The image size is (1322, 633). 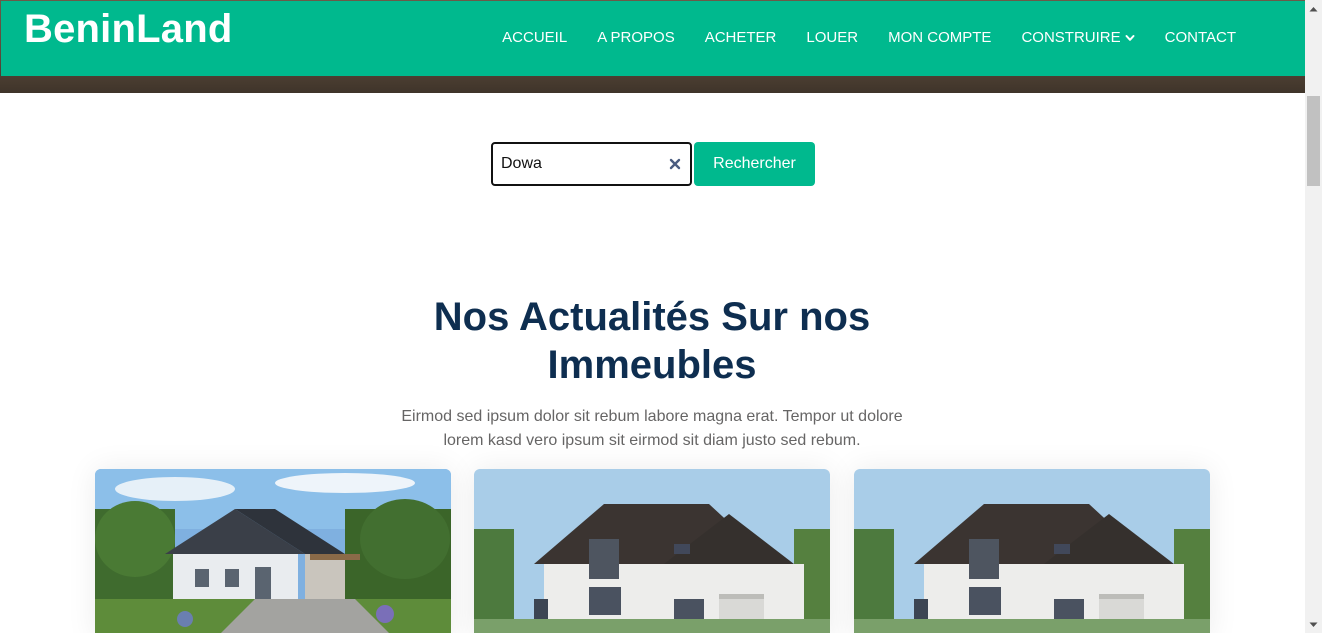 I want to click on search-field, so click(x=591, y=164).